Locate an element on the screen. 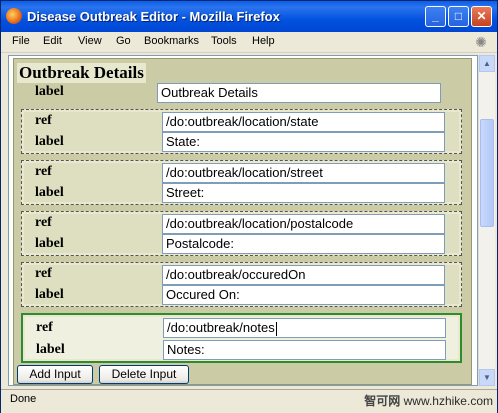 The height and width of the screenshot is (413, 498). main-label-input: Outbreak Details is located at coordinates (299, 93).